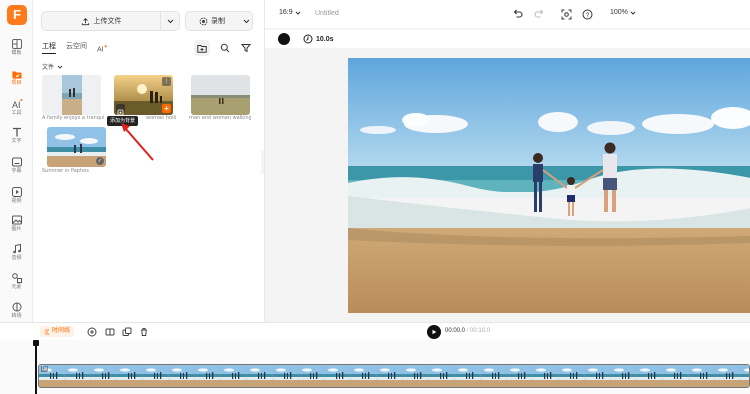 The height and width of the screenshot is (394, 750). I want to click on rail-item-project: 项目, so click(16, 79).